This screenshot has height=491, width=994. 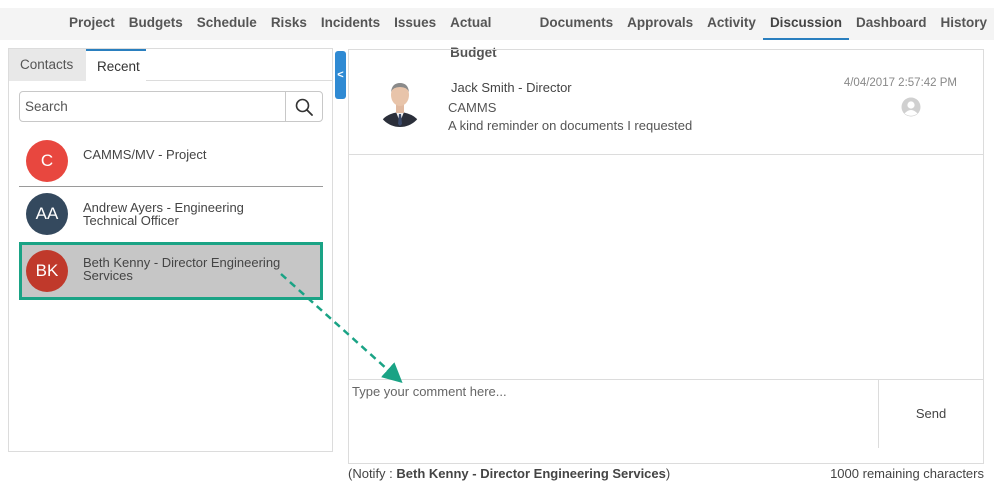 I want to click on contact-item-camms: C CAMMS/MV - Project, so click(x=171, y=161).